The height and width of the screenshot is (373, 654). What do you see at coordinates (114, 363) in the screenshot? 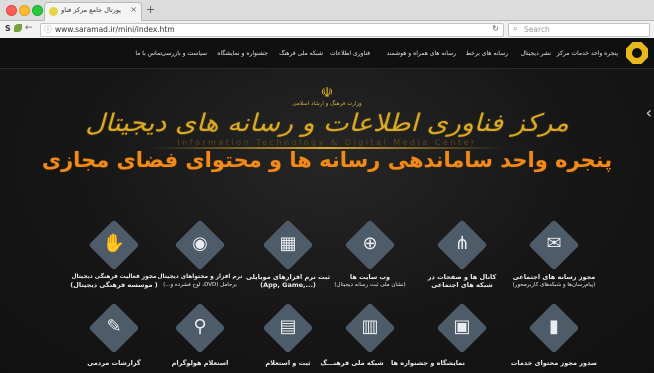
I see `public-reports-label: گزارشات مردمی` at bounding box center [114, 363].